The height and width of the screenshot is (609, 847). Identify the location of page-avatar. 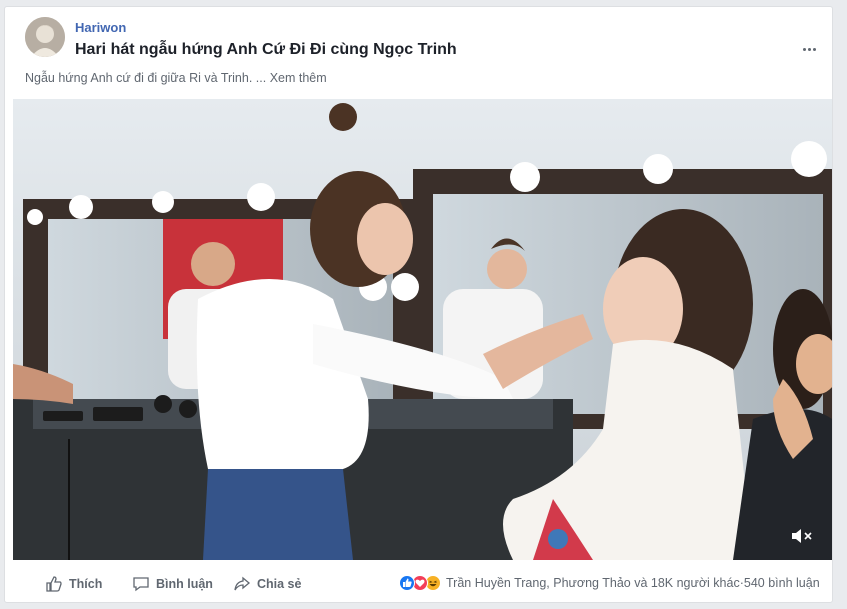
(45, 37).